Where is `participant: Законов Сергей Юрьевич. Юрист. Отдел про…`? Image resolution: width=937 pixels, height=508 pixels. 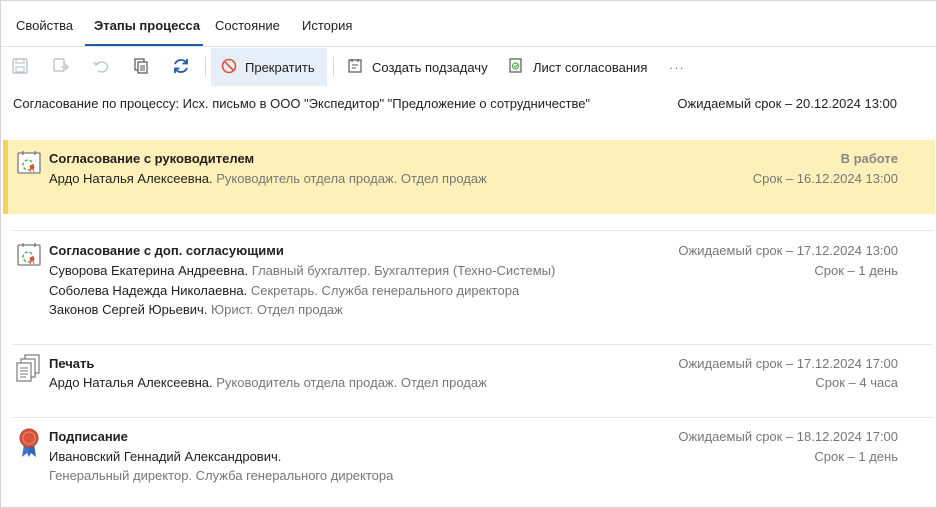 participant: Законов Сергей Юрьевич. Юрист. Отдел про… is located at coordinates (196, 309).